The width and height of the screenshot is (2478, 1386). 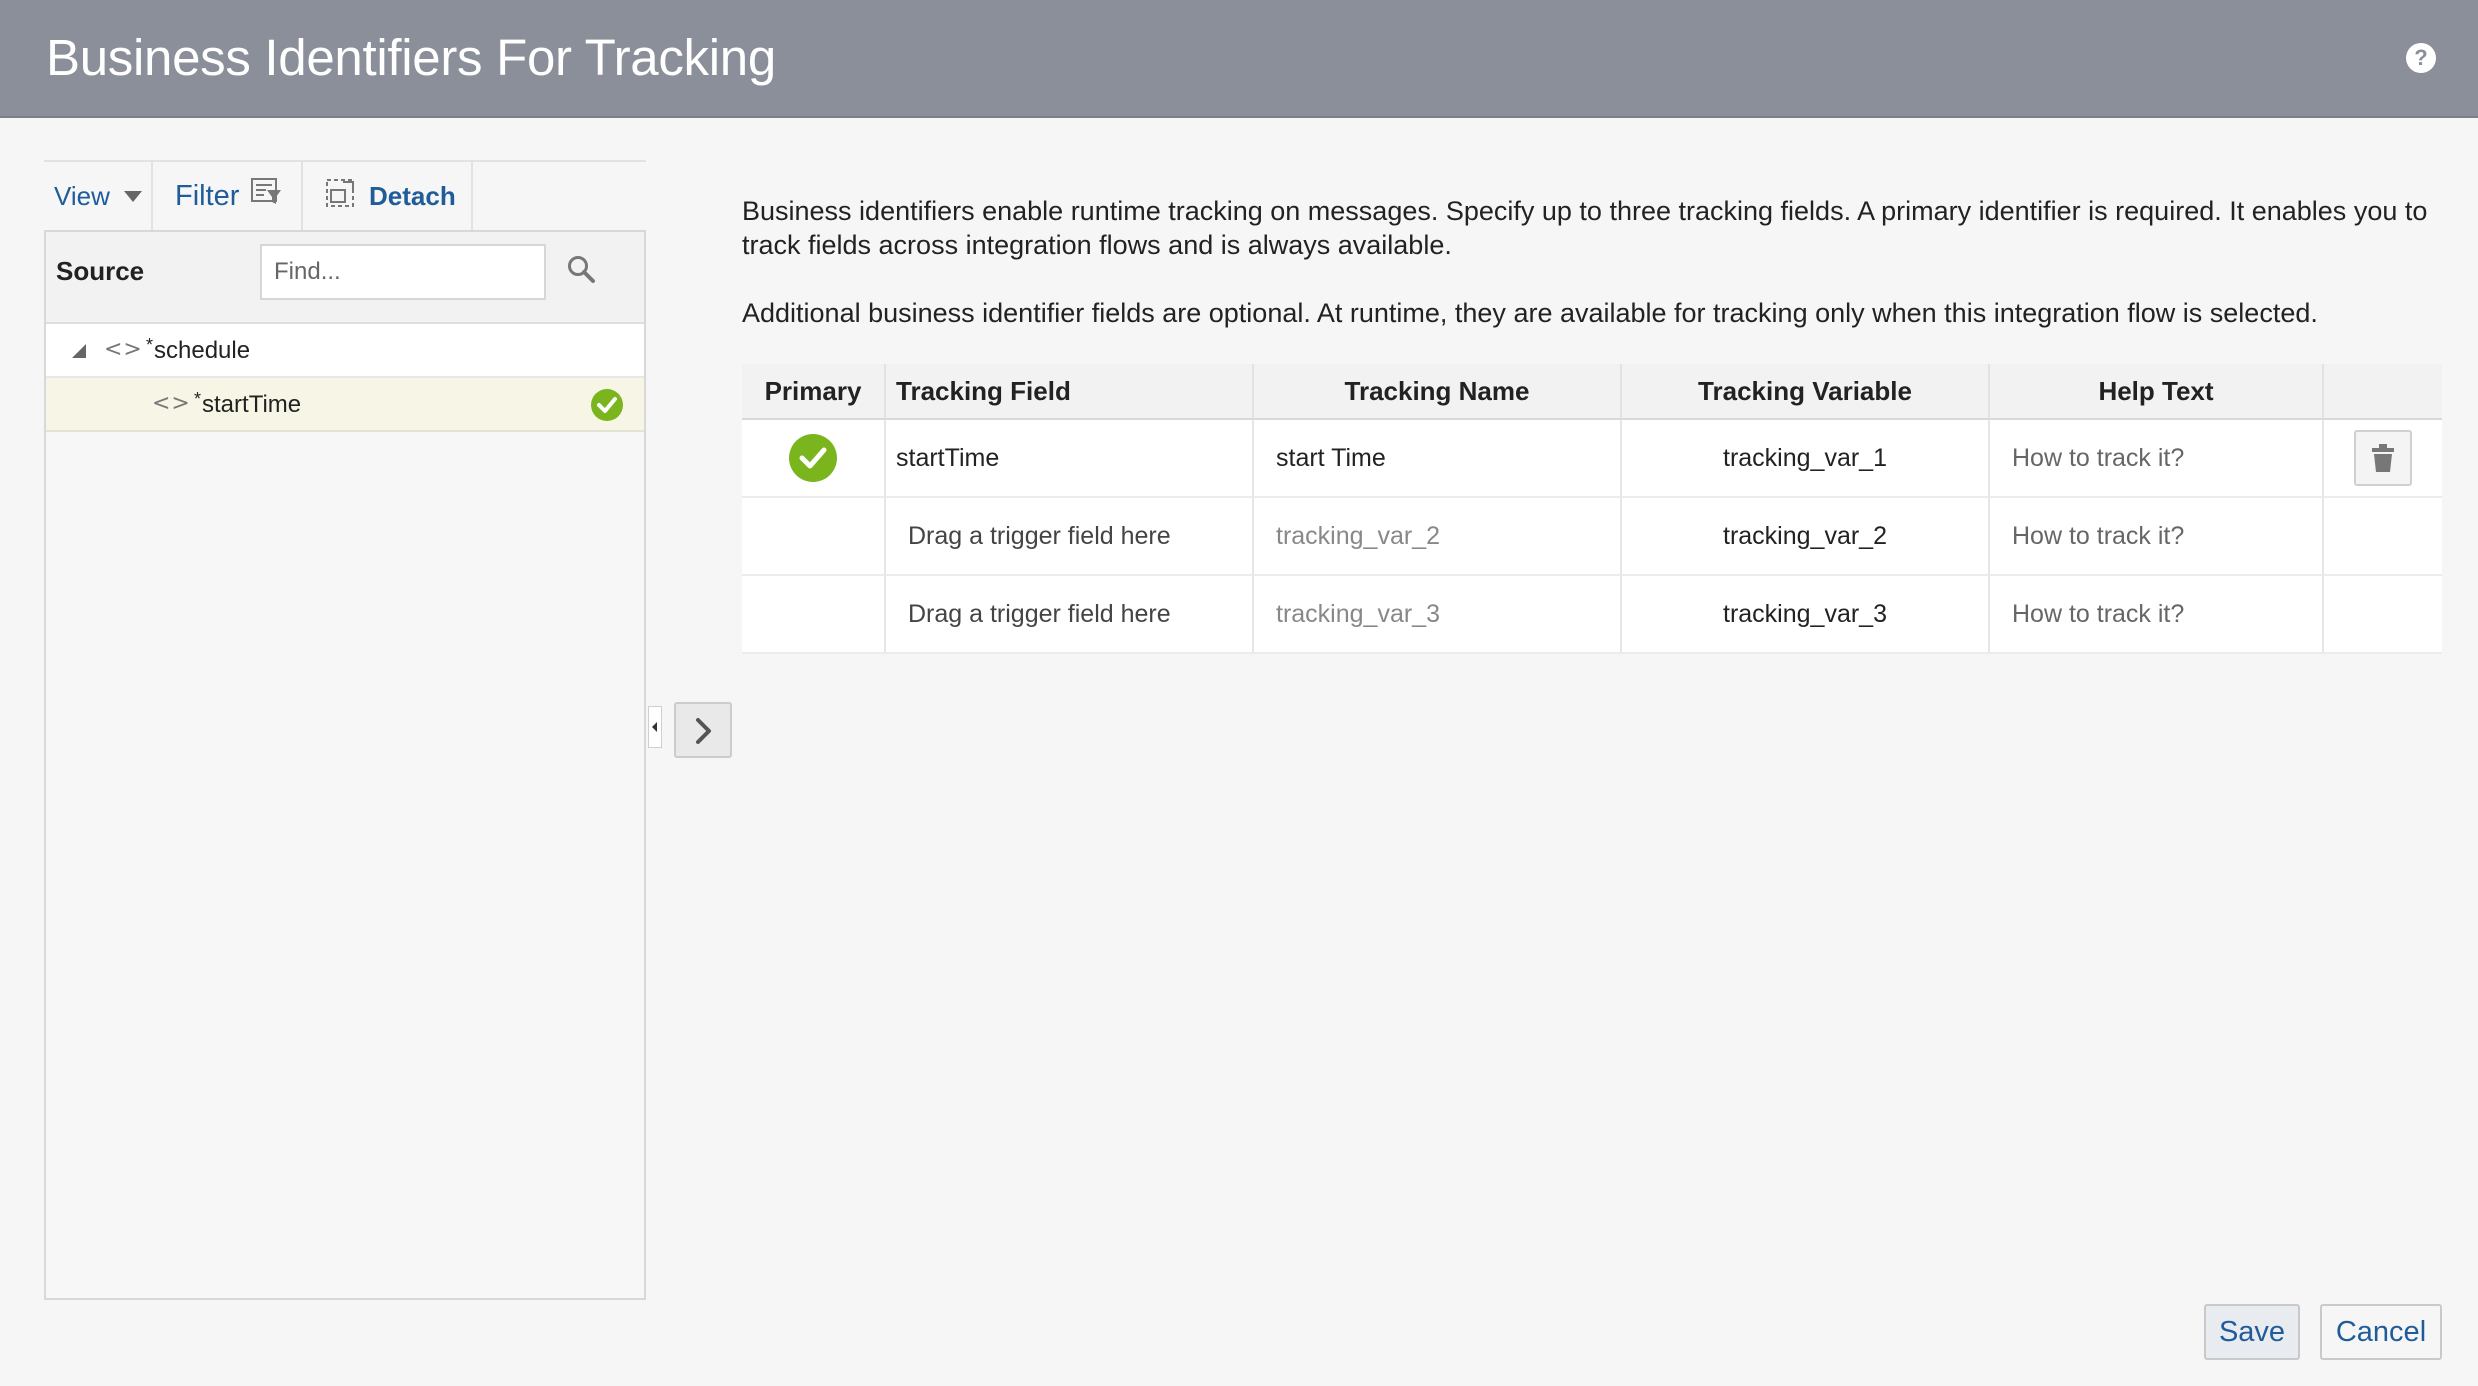 What do you see at coordinates (412, 195) in the screenshot?
I see `detach-label: Detach` at bounding box center [412, 195].